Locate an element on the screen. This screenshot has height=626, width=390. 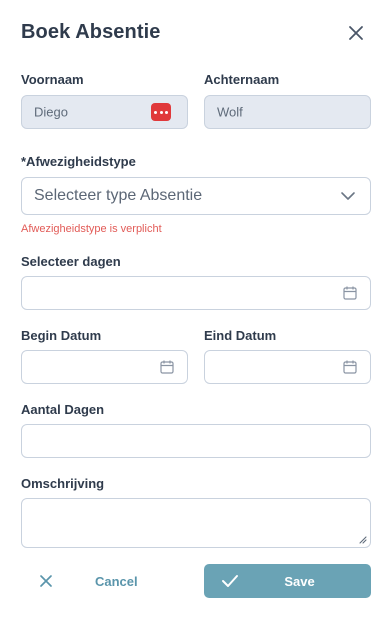
voornaam-value: Diego is located at coordinates (51, 112).